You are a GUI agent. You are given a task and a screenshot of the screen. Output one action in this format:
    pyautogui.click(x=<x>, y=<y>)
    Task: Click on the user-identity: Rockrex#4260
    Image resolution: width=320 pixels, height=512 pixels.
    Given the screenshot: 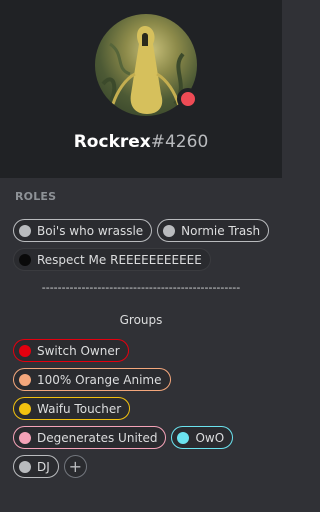 What is the action you would take?
    pyautogui.click(x=141, y=142)
    